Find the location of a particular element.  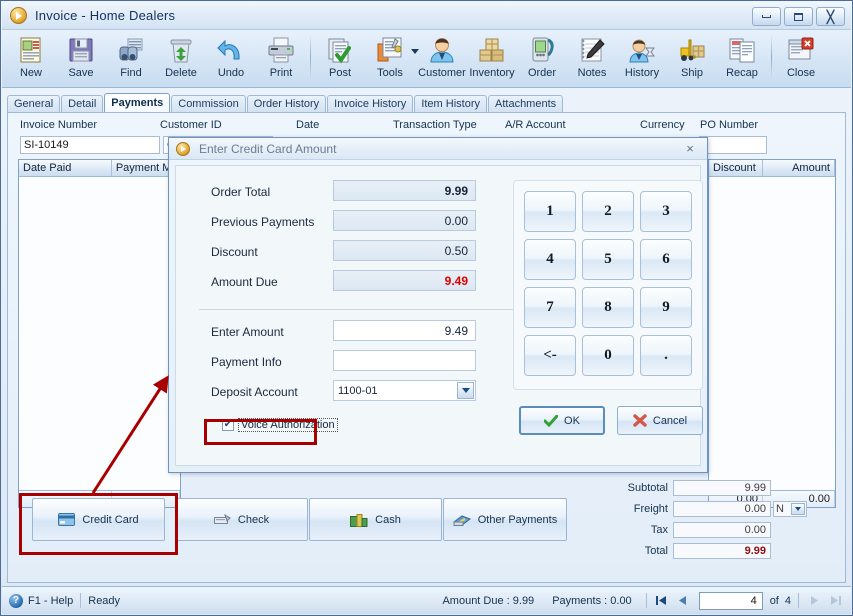

tab-label: Payments is located at coordinates (137, 103).